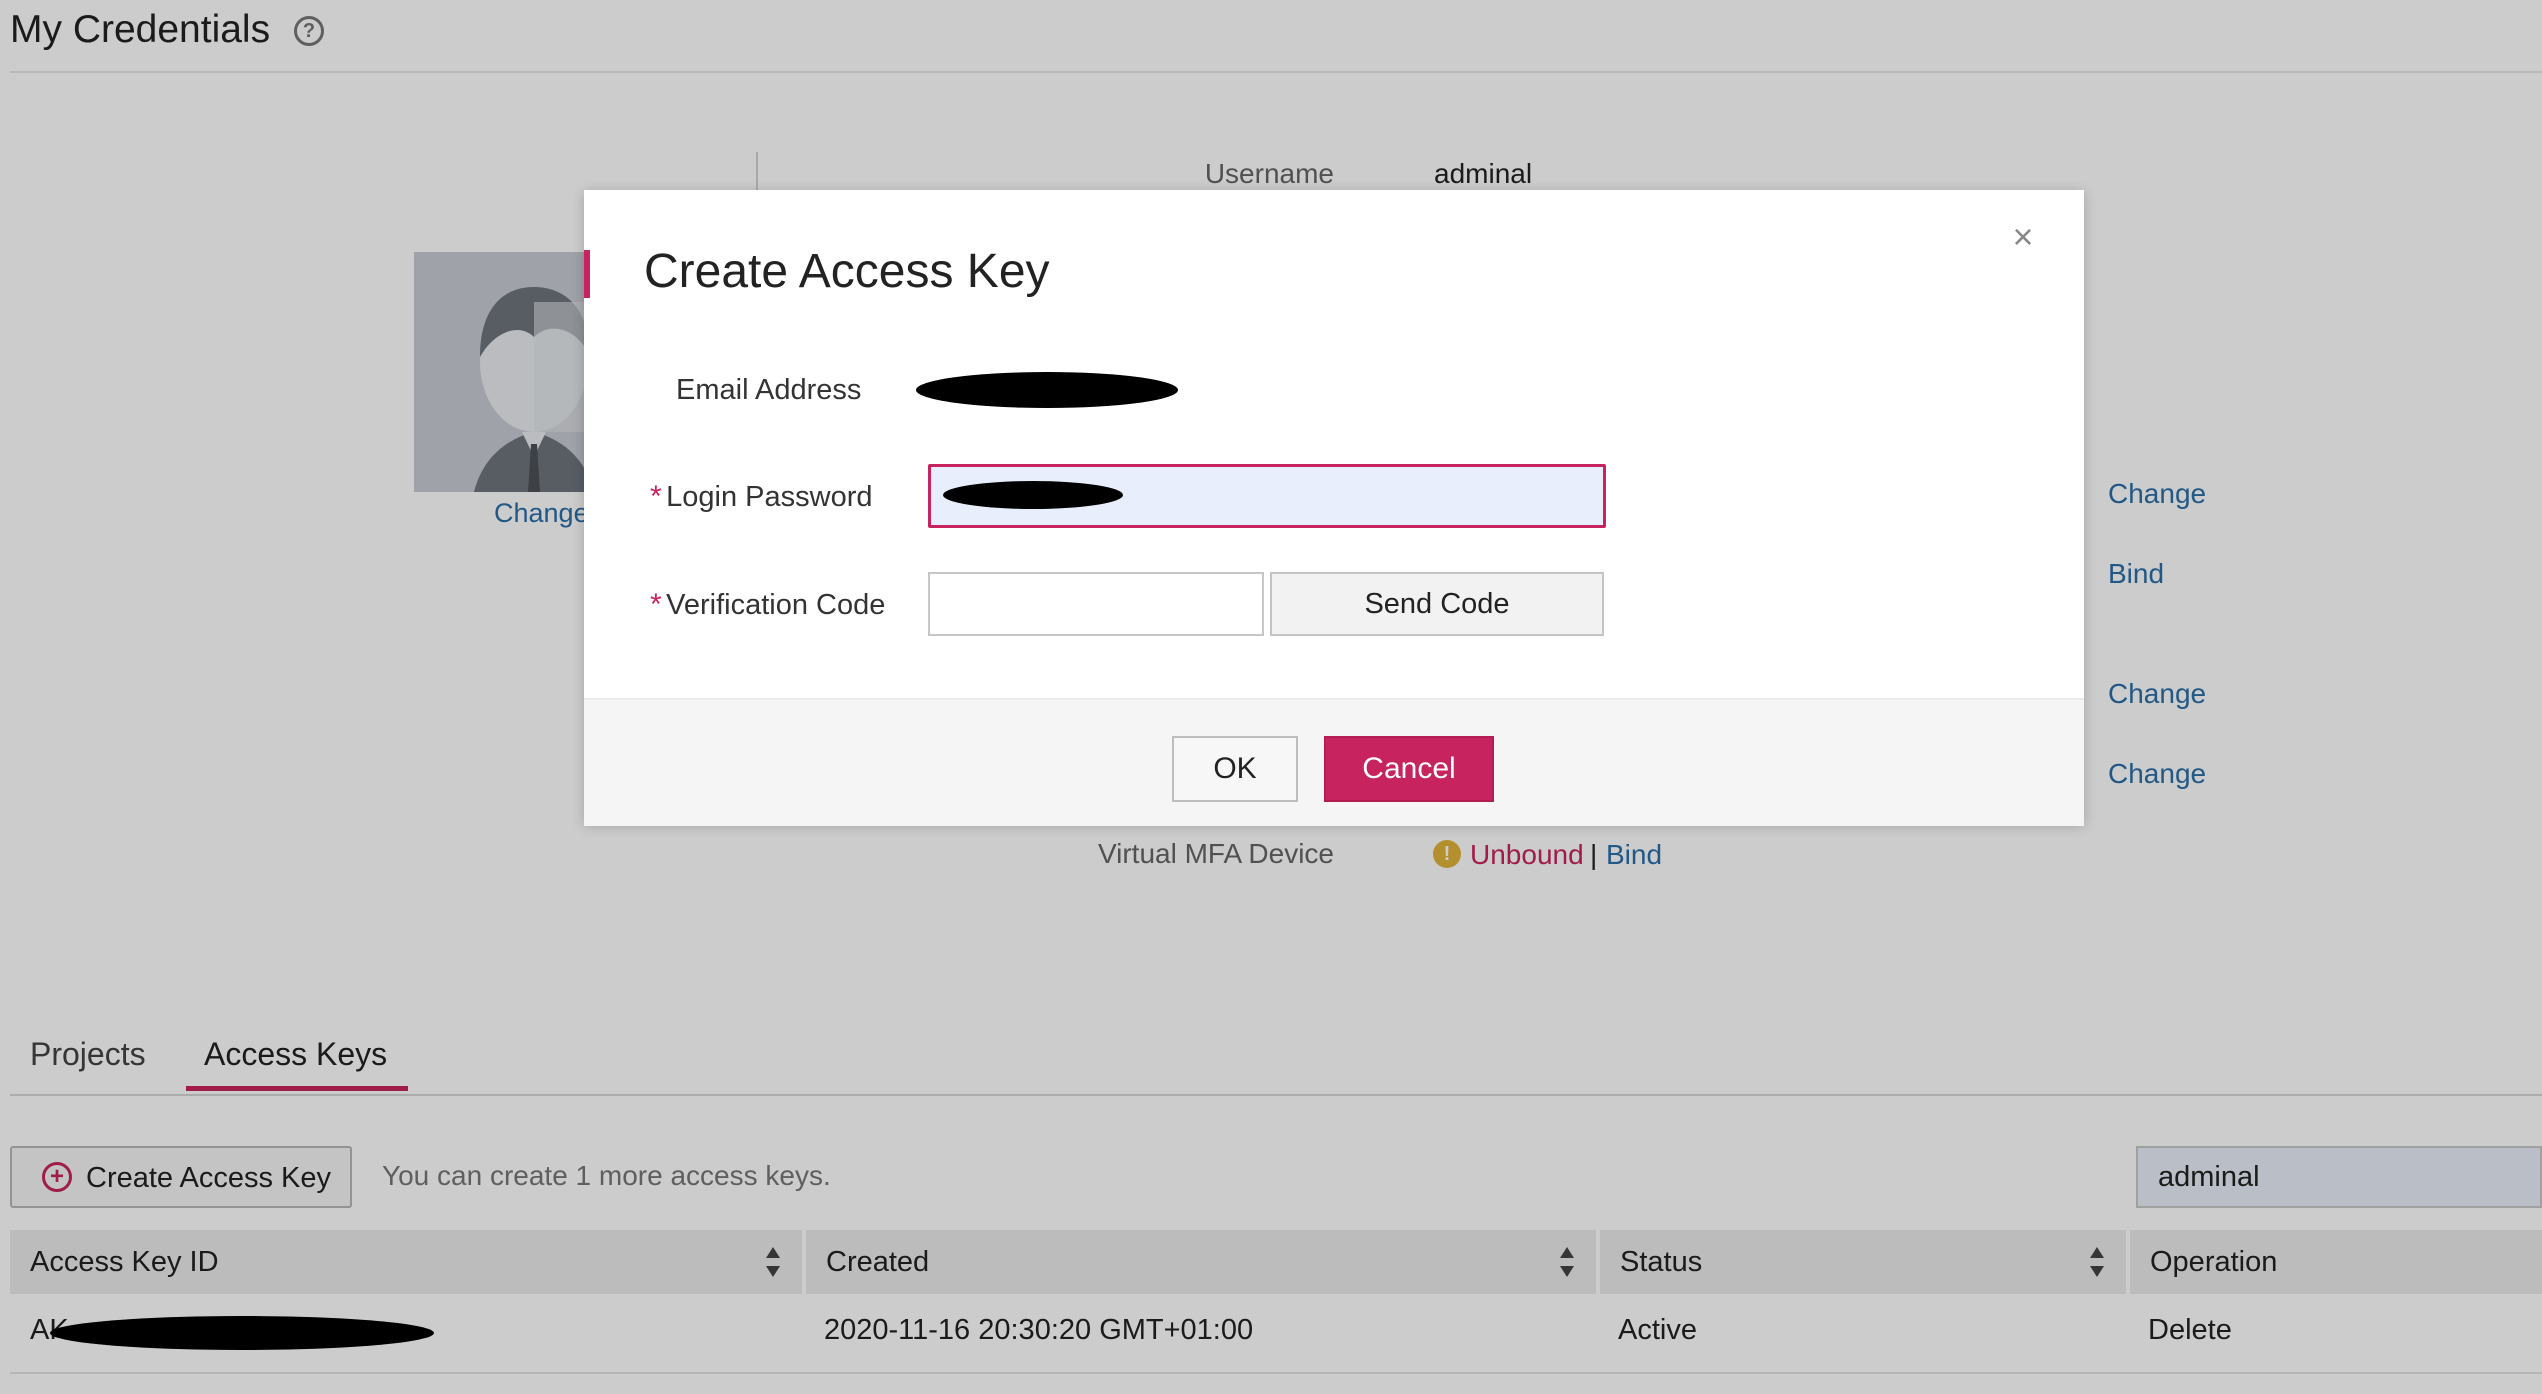  I want to click on email-label: Email Address, so click(769, 390).